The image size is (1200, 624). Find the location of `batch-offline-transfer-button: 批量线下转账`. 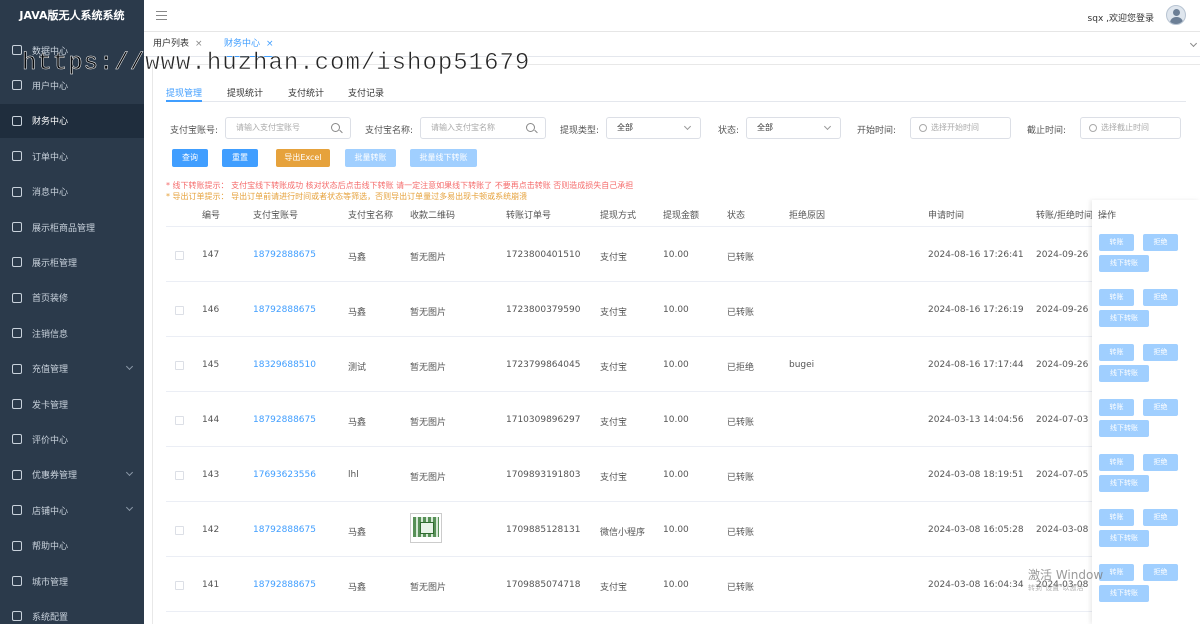

batch-offline-transfer-button: 批量线下转账 is located at coordinates (443, 158).